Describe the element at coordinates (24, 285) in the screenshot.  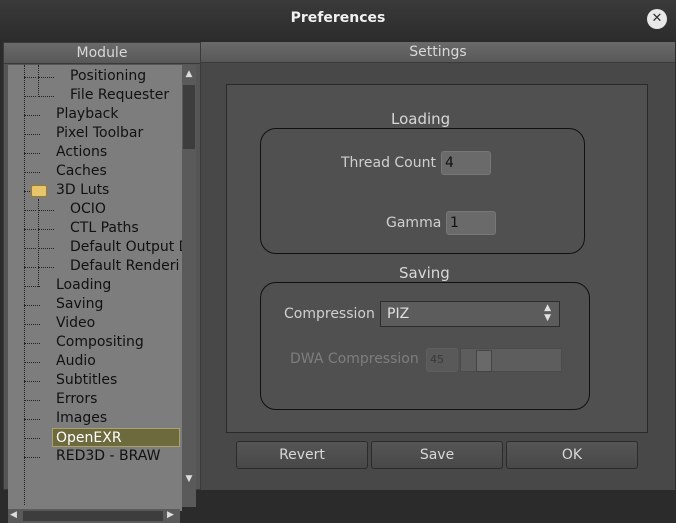
I see `tree-trunk-line` at that location.